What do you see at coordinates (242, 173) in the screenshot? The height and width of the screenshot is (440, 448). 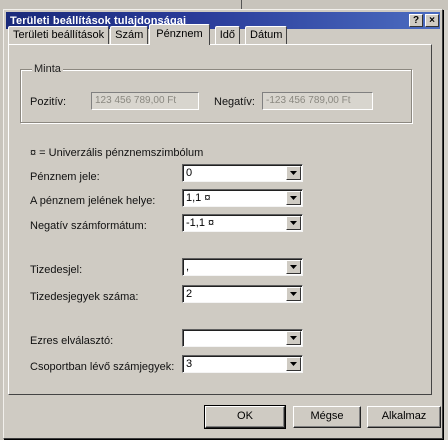 I see `currency-symbol-combobox: 0` at bounding box center [242, 173].